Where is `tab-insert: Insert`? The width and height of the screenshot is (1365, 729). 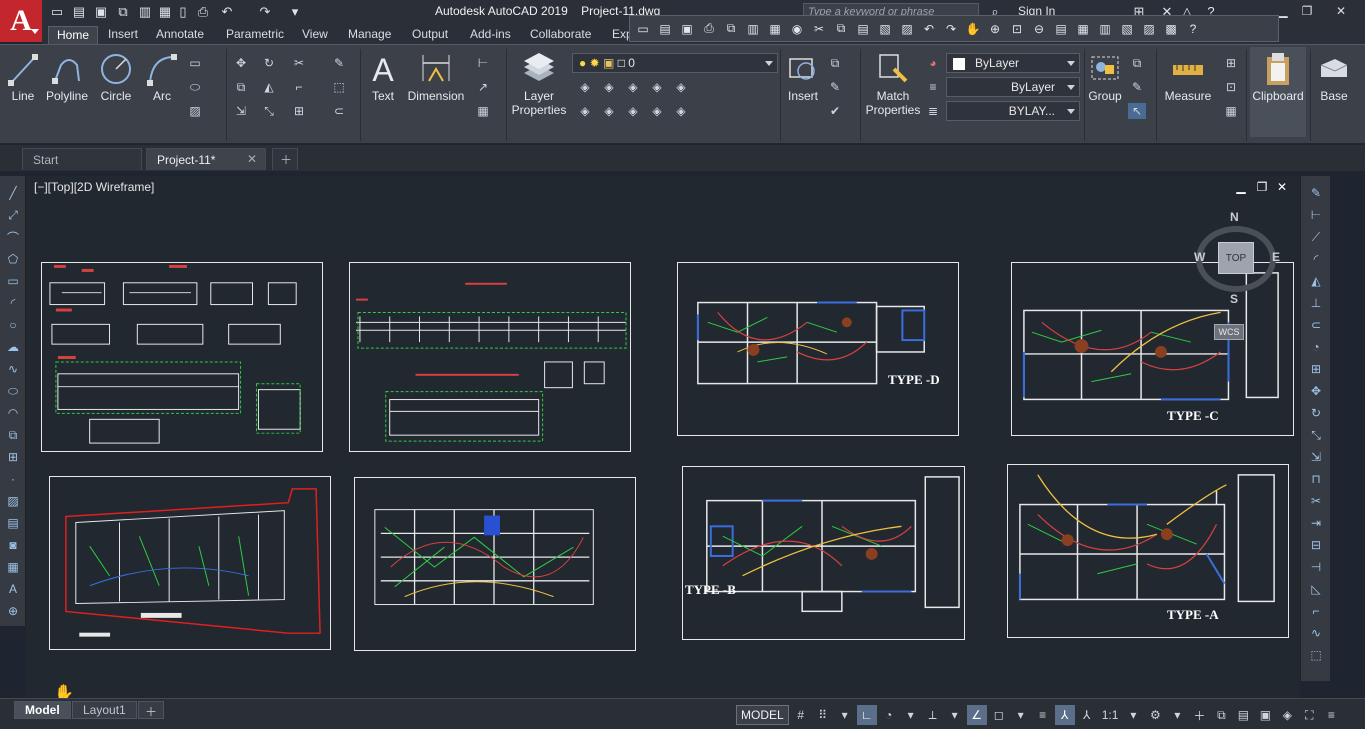 tab-insert: Insert is located at coordinates (123, 35).